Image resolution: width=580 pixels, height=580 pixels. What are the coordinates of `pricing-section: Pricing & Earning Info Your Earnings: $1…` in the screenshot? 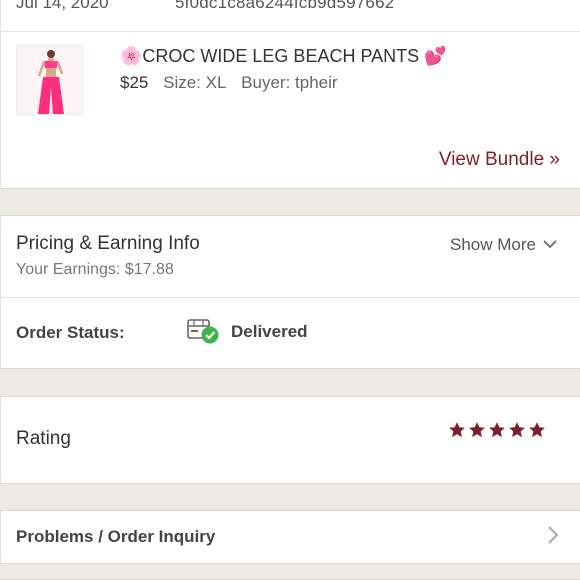 It's located at (290, 257).